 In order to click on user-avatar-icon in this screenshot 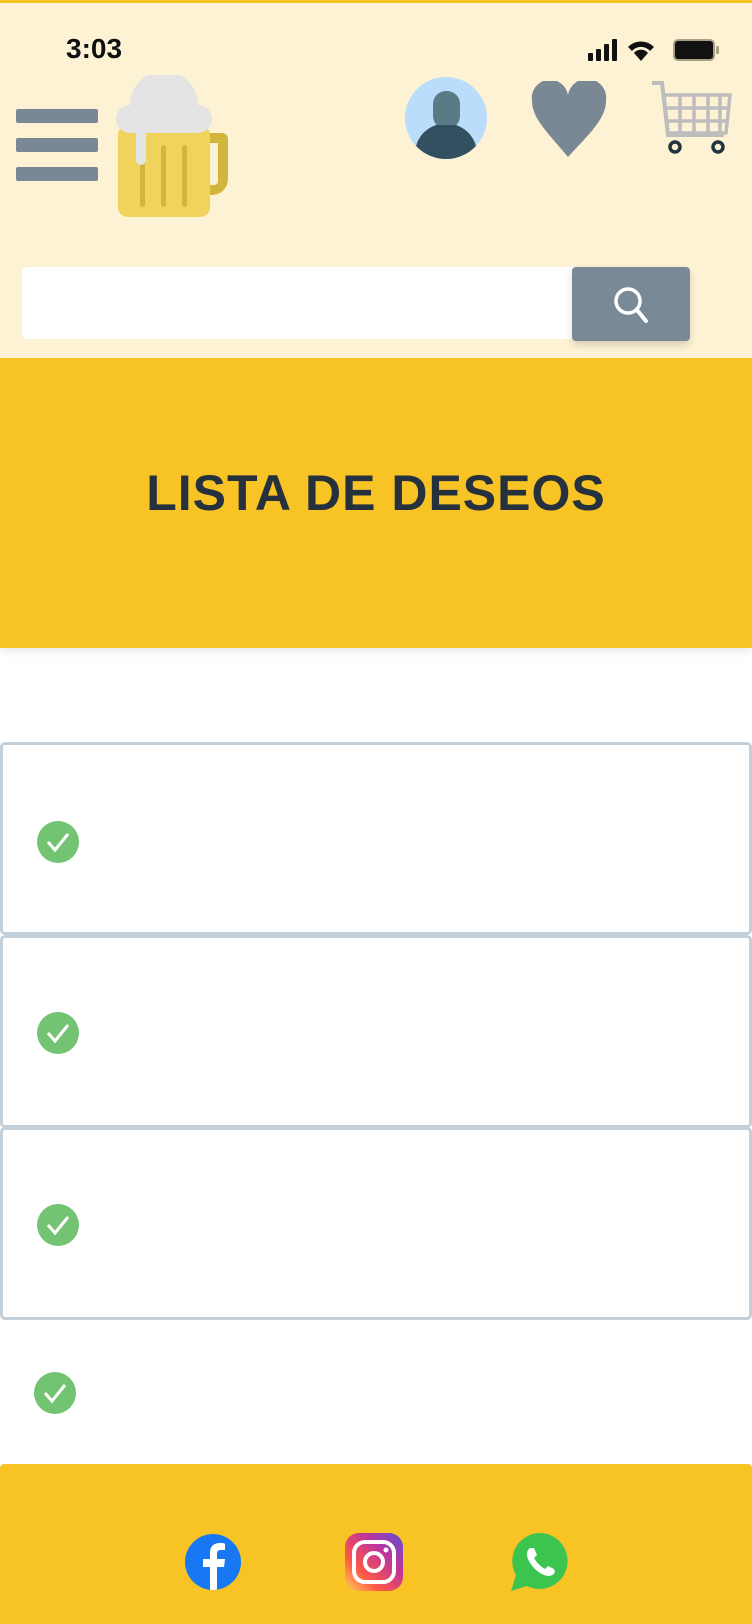, I will do `click(446, 118)`.